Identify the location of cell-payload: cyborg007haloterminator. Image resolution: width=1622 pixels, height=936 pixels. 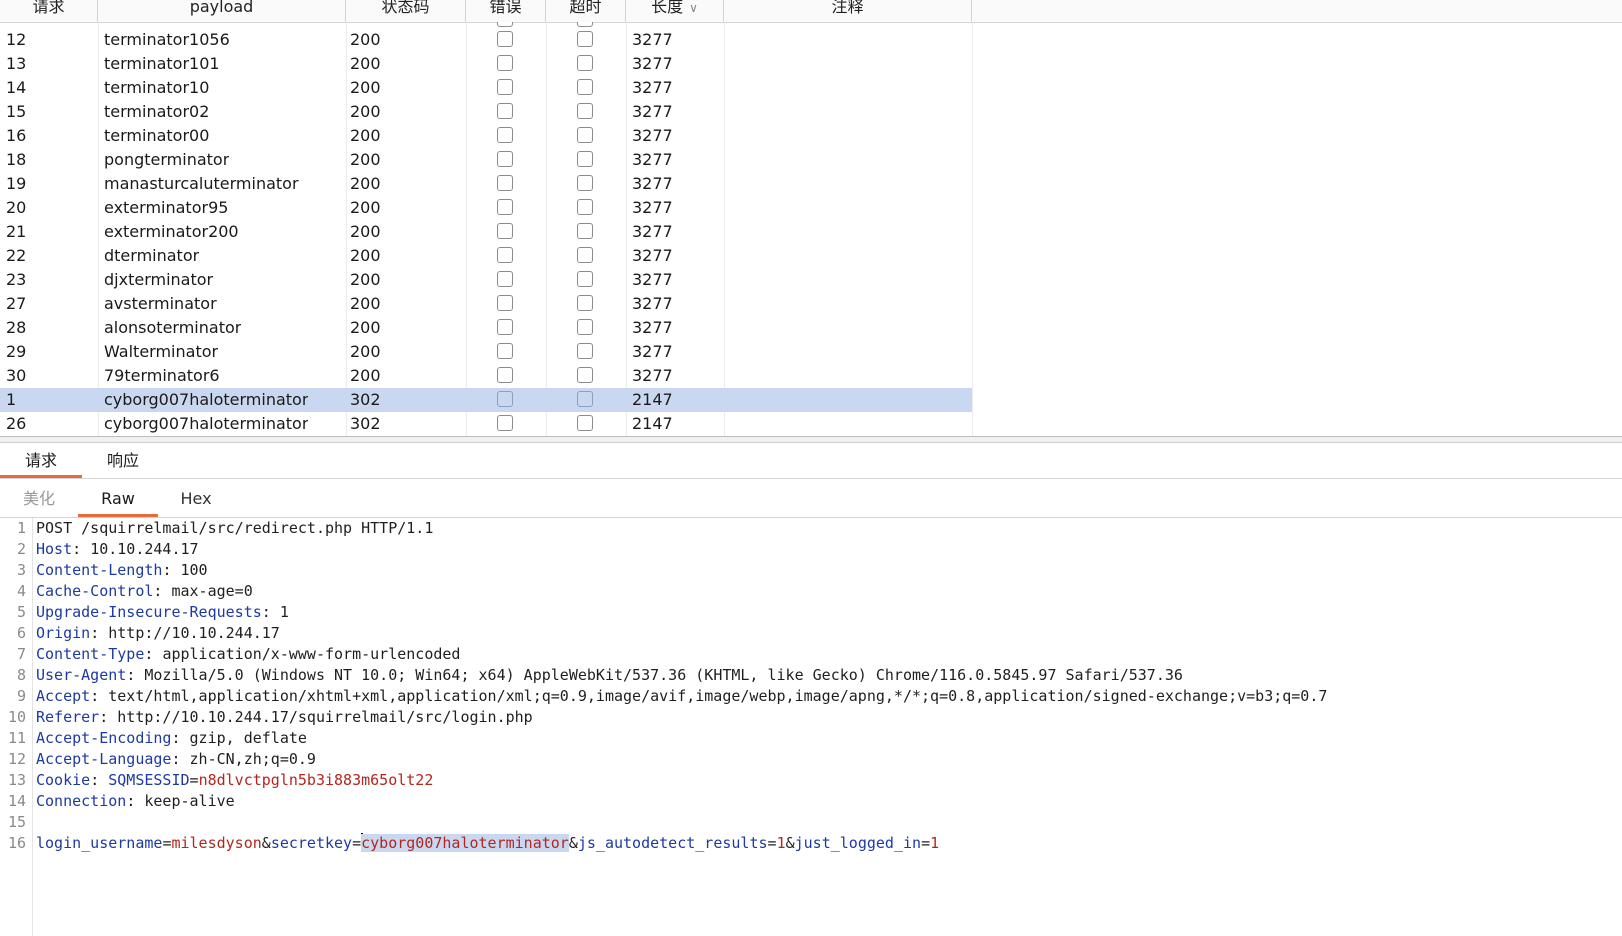
(206, 423).